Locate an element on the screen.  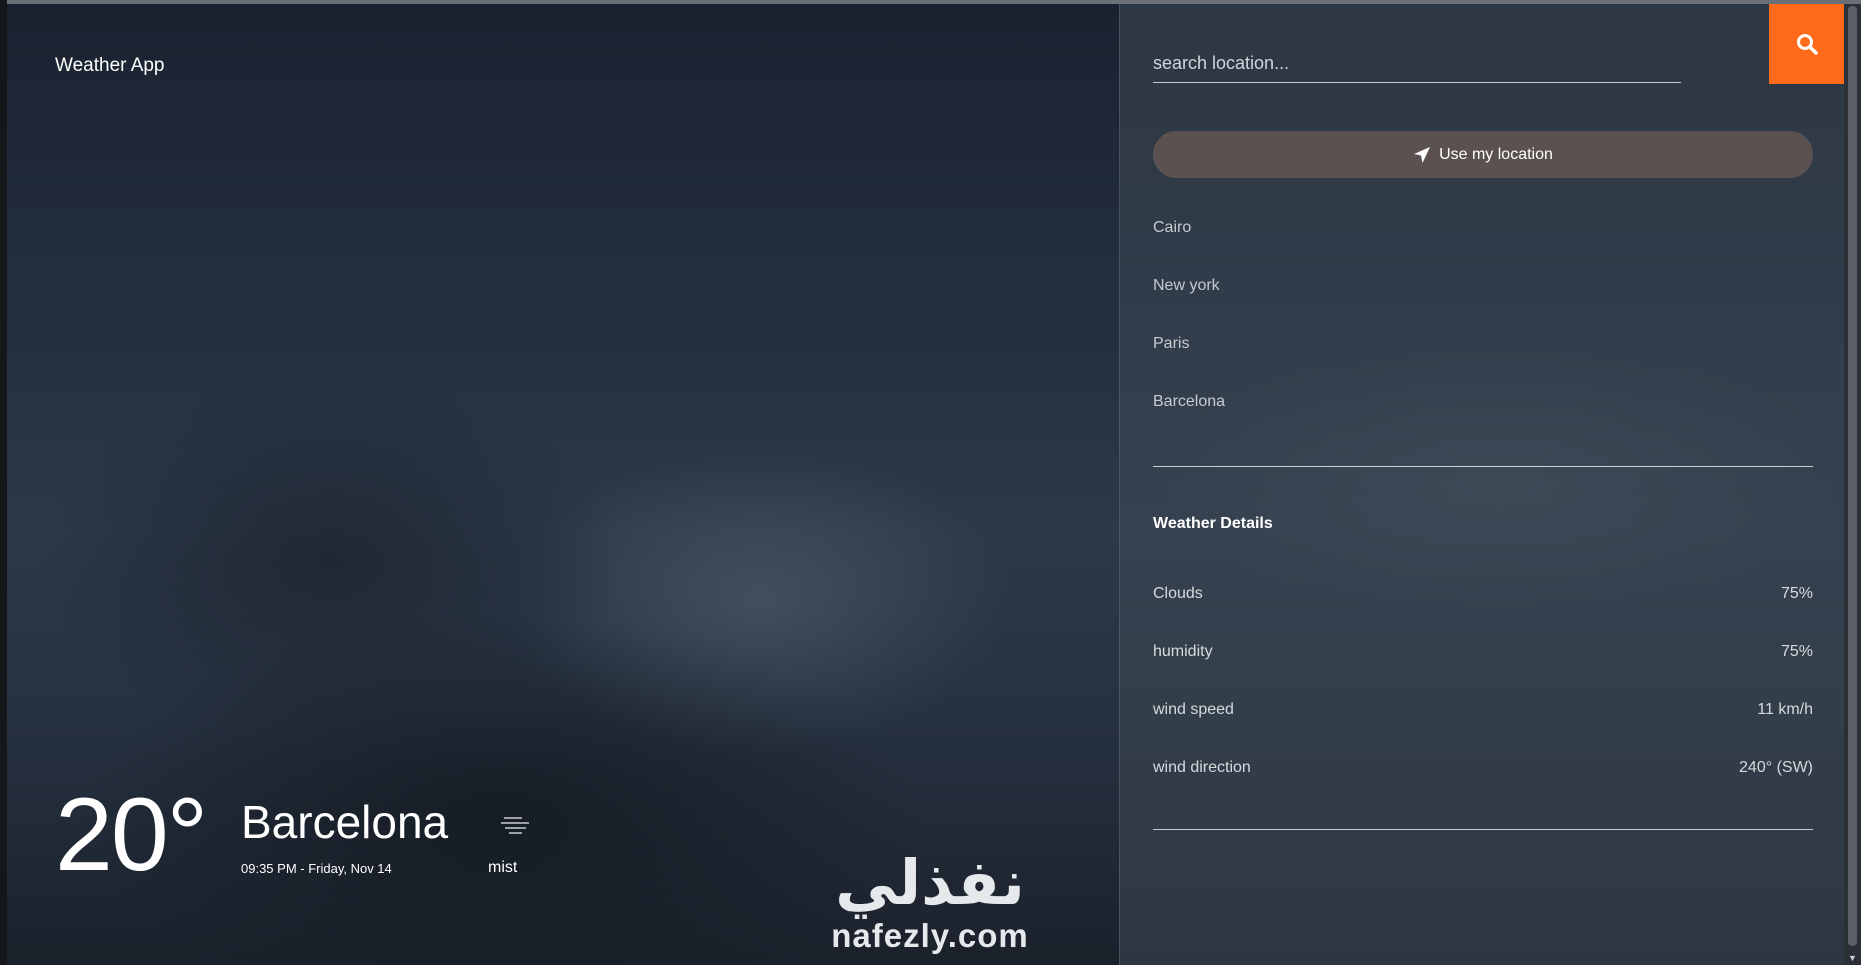
detail-label: wind speed is located at coordinates (1193, 709).